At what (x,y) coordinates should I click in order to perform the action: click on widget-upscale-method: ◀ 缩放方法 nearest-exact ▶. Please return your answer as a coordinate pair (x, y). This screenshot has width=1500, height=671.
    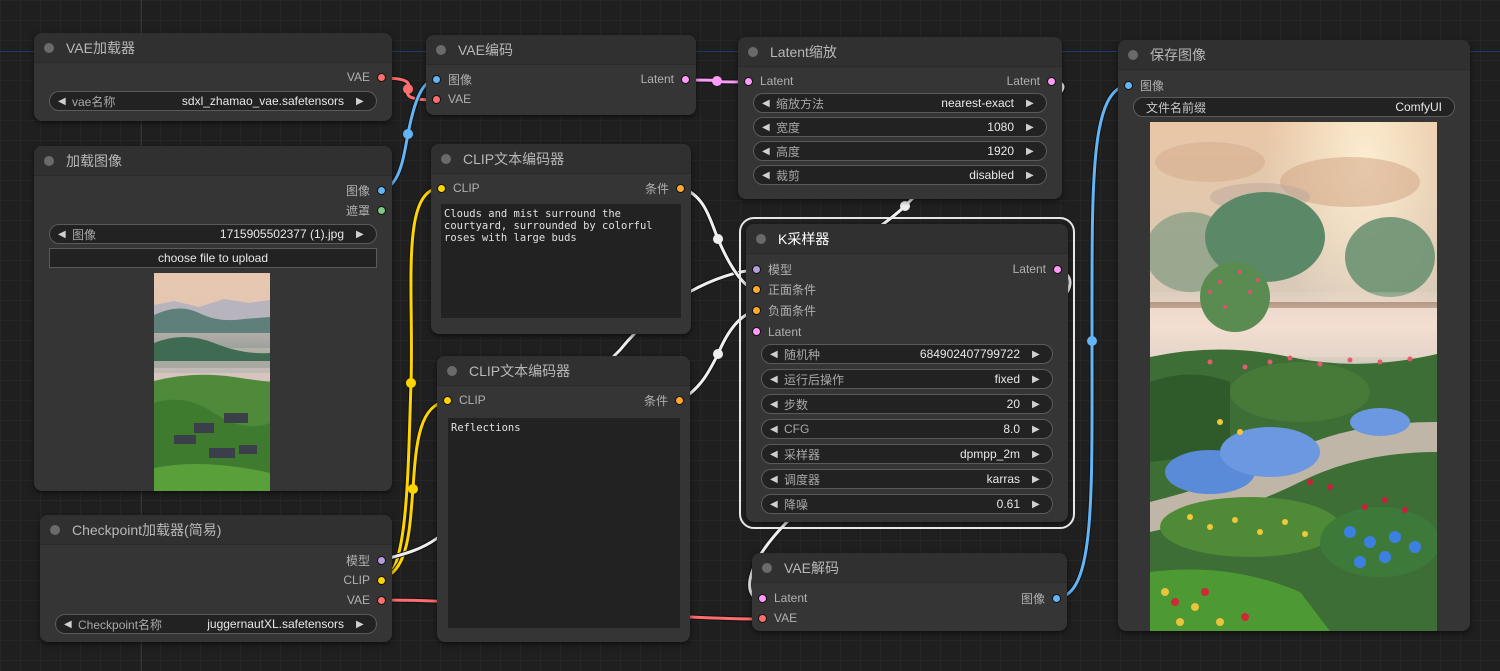
    Looking at the image, I should click on (900, 103).